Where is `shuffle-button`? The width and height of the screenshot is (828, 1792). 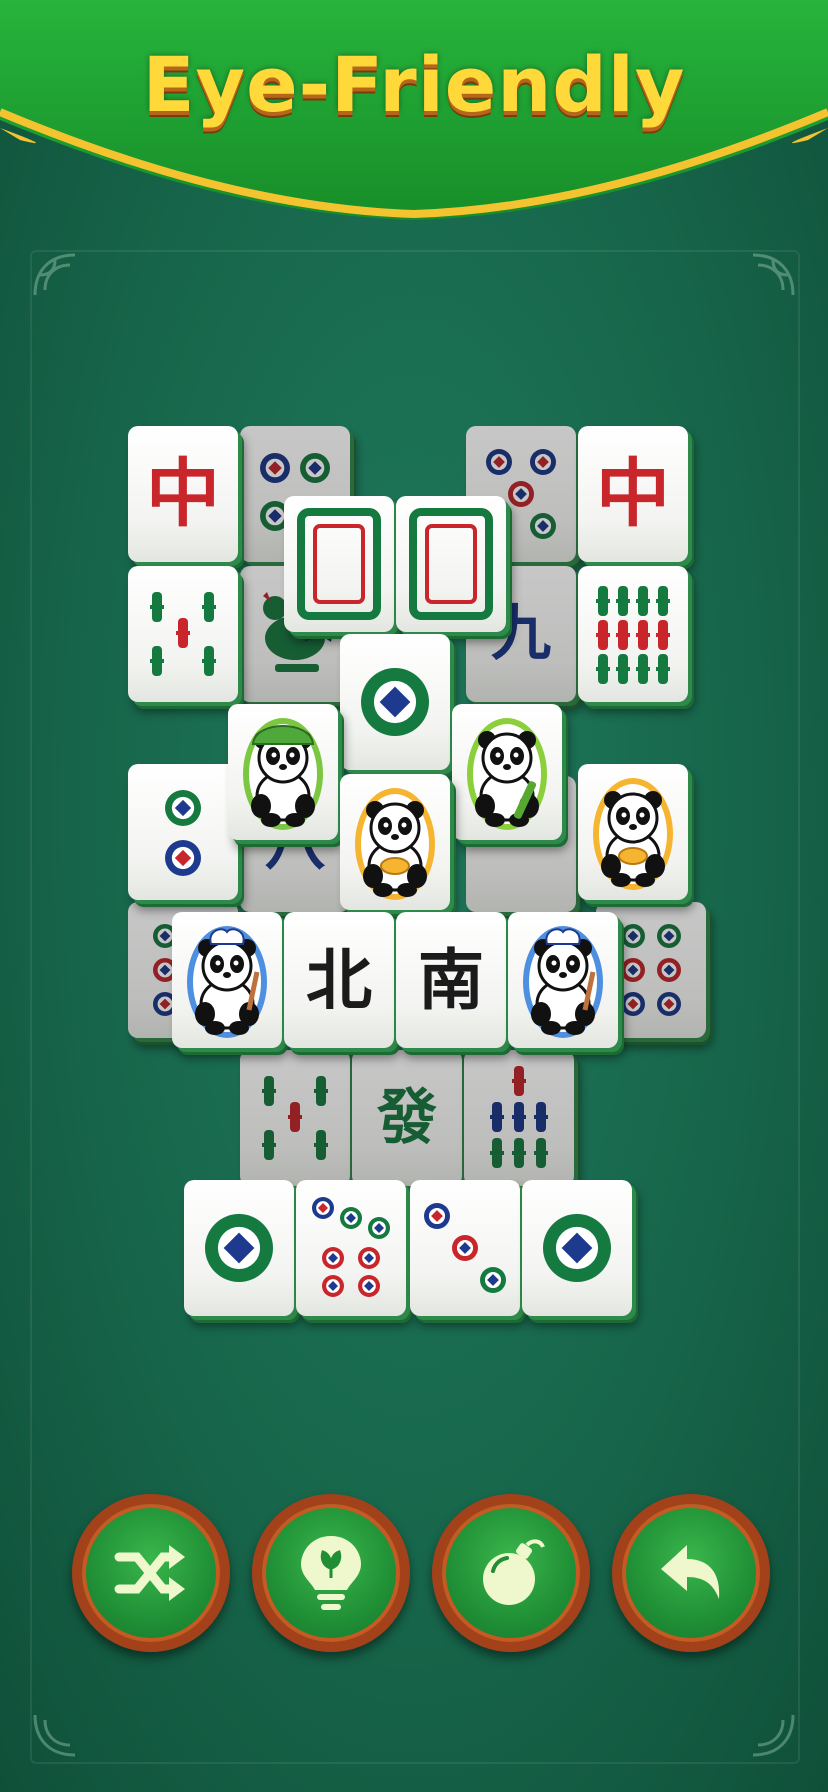
shuffle-button is located at coordinates (151, 1573).